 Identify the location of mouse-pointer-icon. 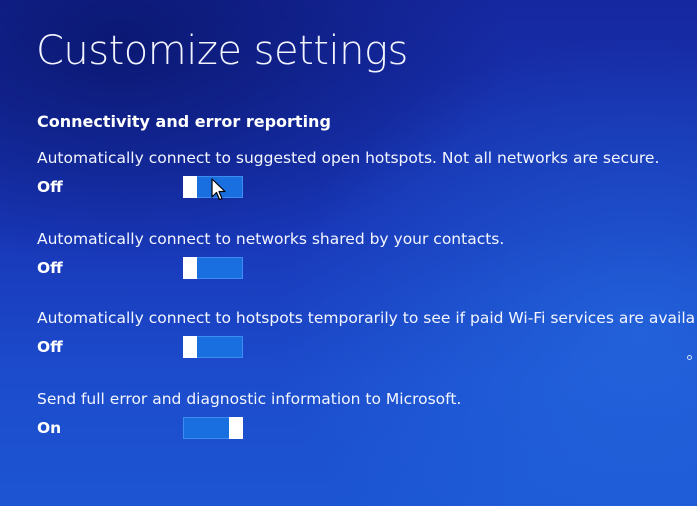
(218, 189).